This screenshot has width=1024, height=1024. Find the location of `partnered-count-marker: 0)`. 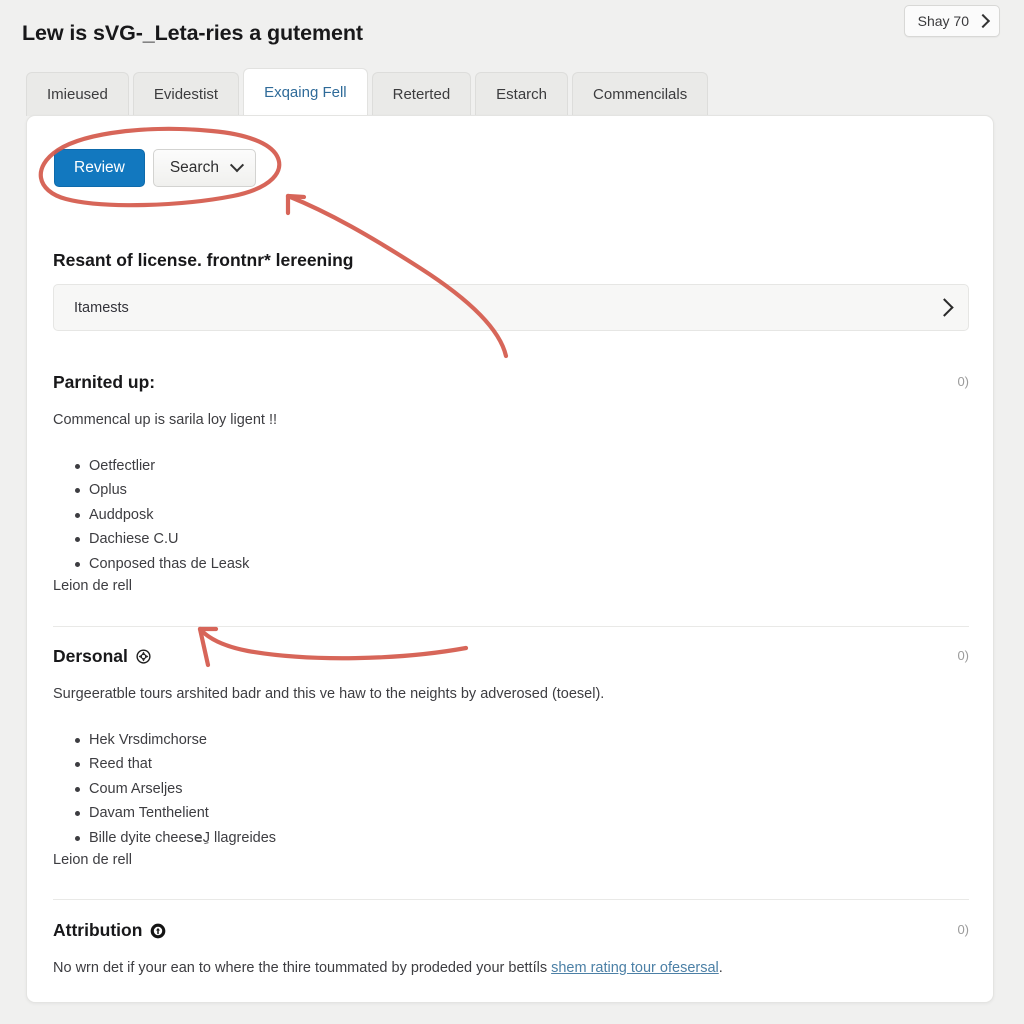

partnered-count-marker: 0) is located at coordinates (963, 381).